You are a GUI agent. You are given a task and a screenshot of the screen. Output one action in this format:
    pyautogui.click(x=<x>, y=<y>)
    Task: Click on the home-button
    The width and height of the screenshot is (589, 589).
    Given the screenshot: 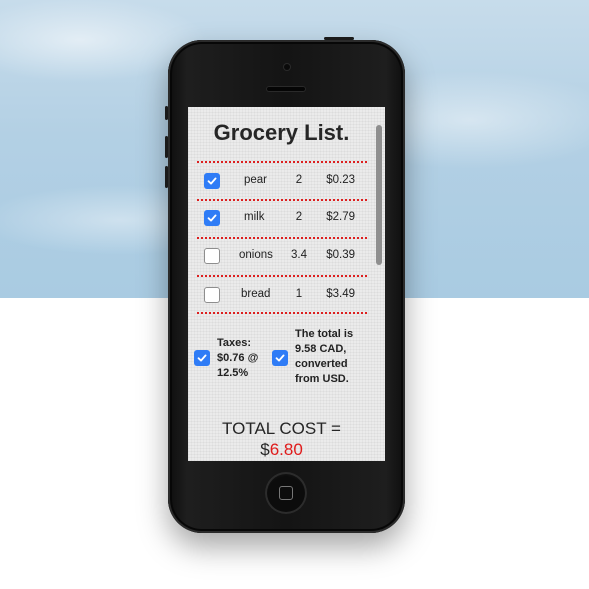 What is the action you would take?
    pyautogui.click(x=286, y=493)
    